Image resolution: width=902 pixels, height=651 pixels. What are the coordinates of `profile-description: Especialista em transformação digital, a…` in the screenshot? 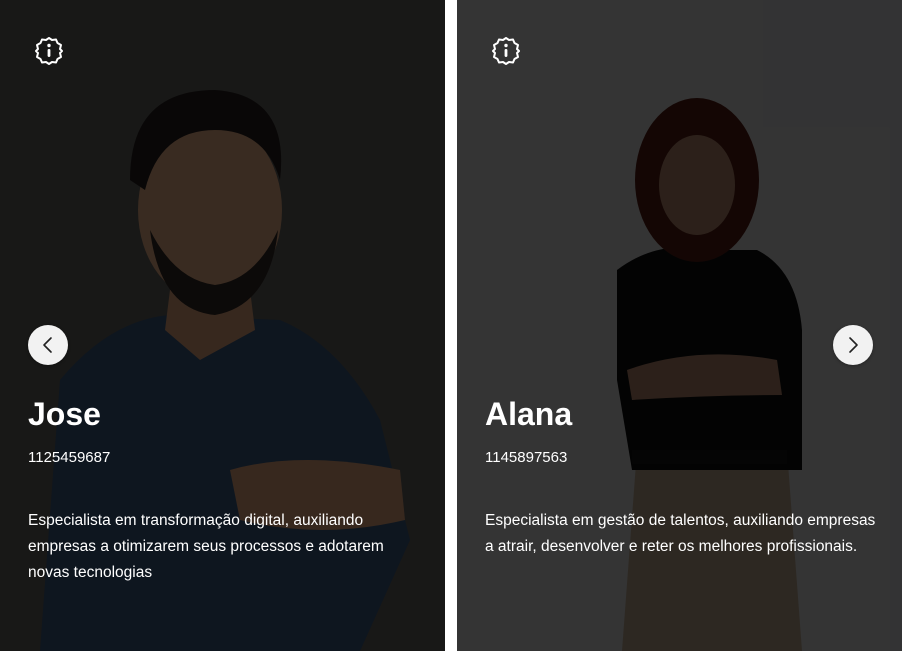 It's located at (206, 546).